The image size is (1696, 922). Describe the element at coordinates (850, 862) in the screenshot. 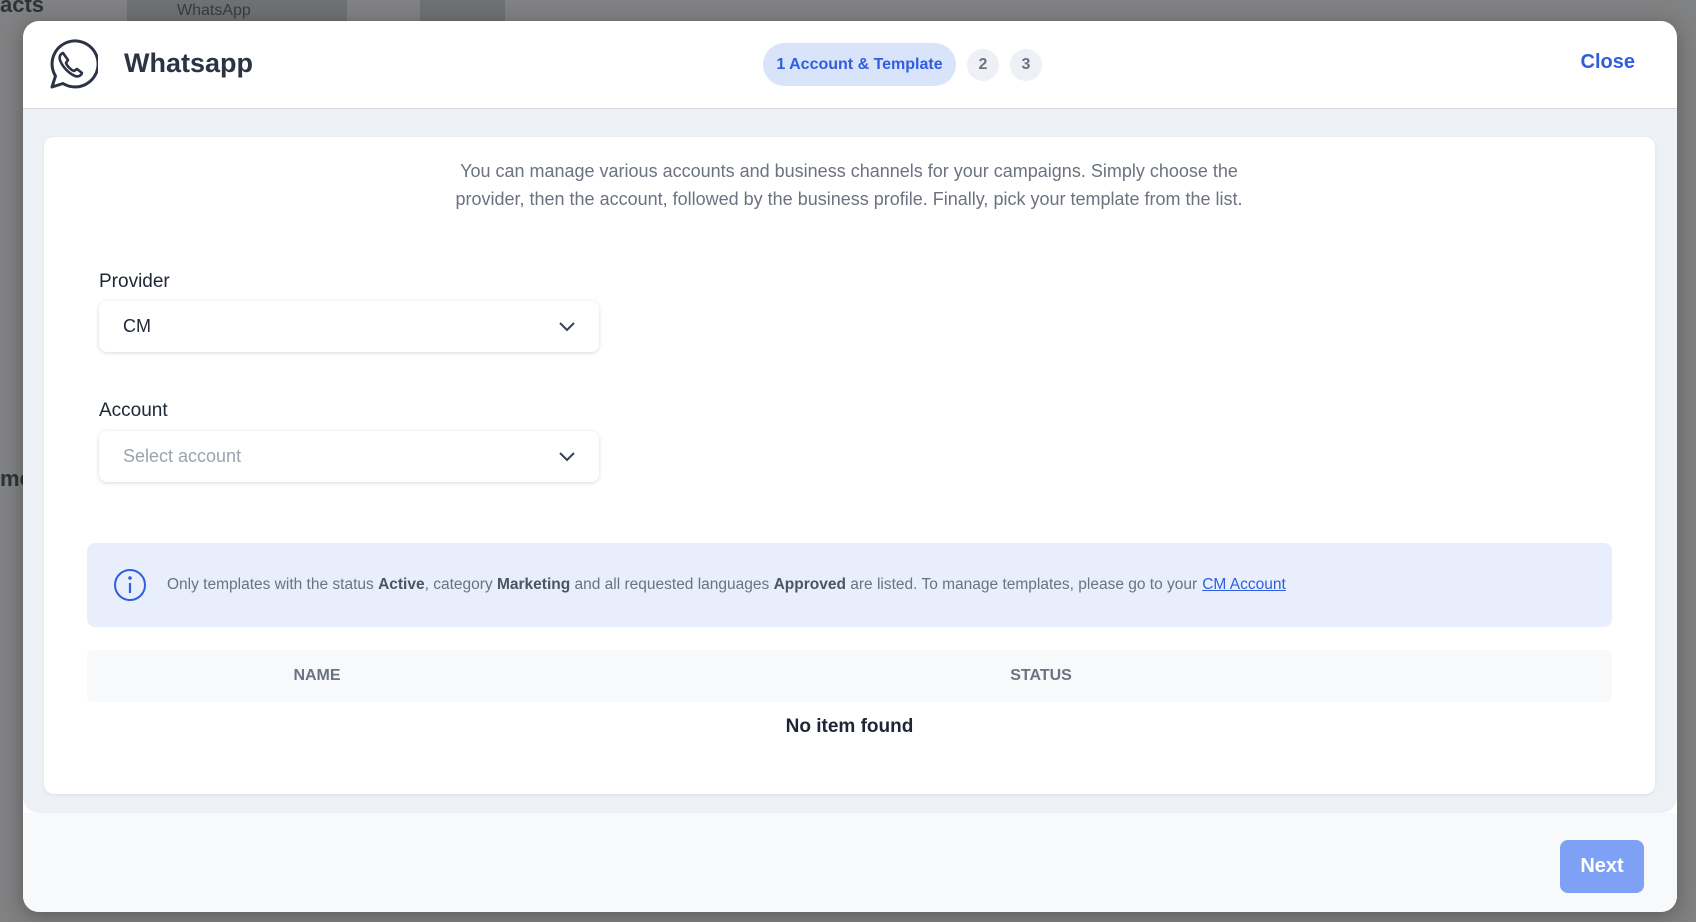

I see `modal-footer: Next` at that location.